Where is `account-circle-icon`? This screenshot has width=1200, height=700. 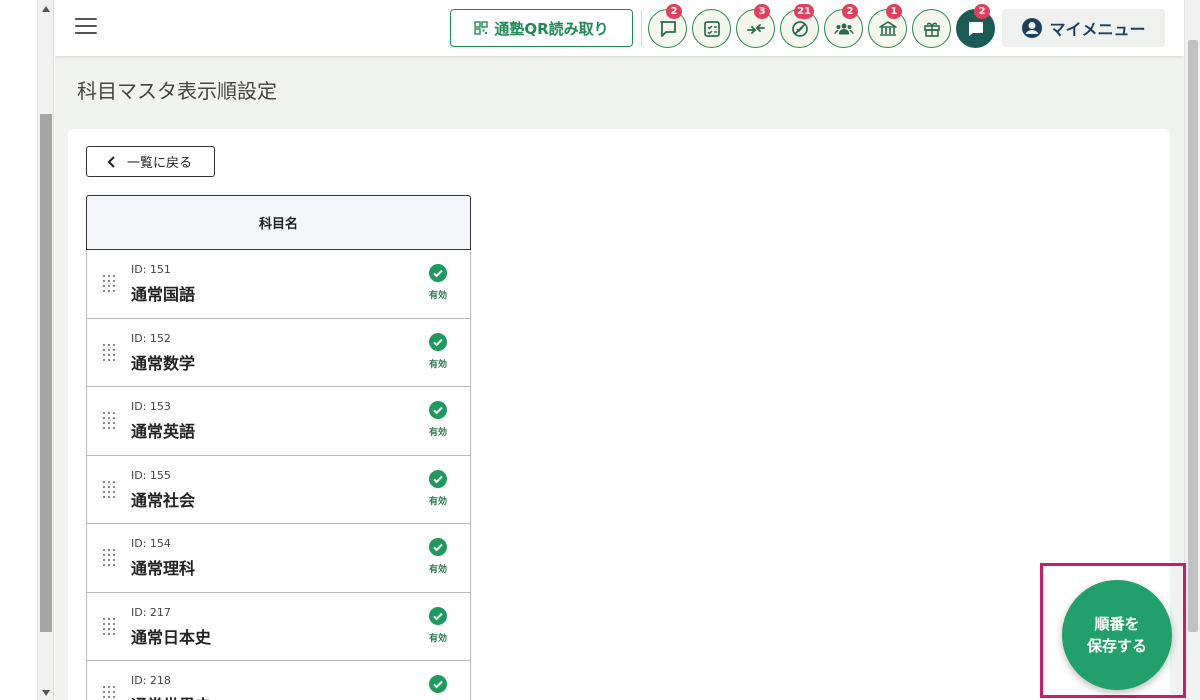 account-circle-icon is located at coordinates (1032, 28).